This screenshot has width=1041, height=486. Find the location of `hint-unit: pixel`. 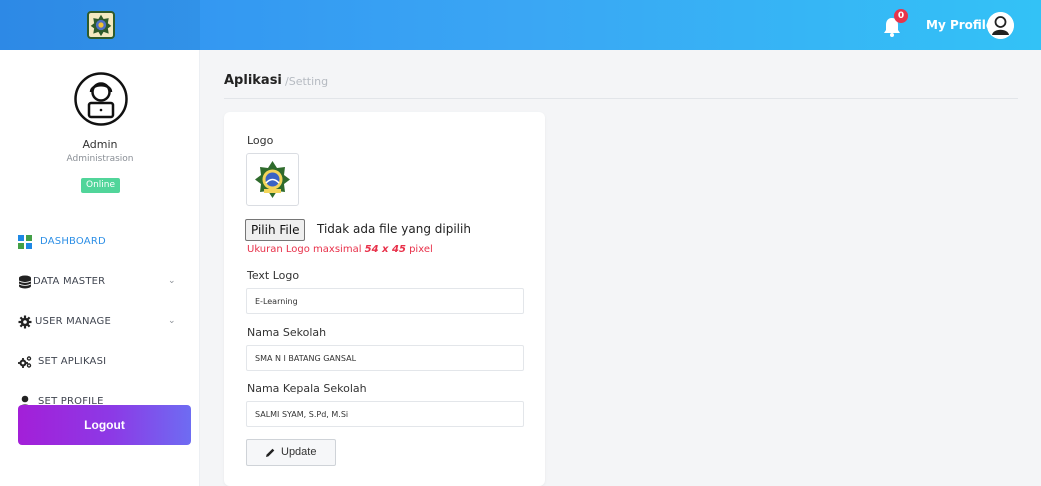

hint-unit: pixel is located at coordinates (419, 249).